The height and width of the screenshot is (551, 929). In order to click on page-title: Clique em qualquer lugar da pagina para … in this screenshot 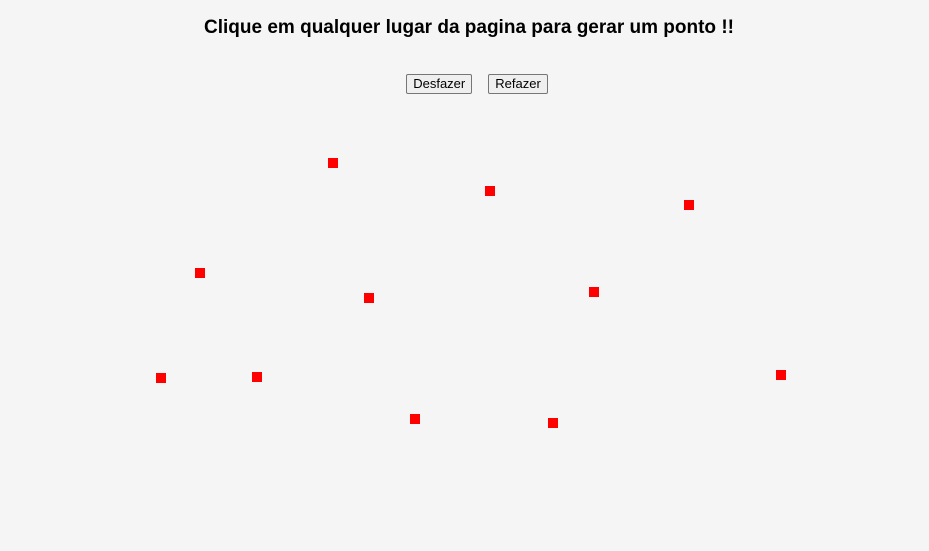, I will do `click(469, 27)`.